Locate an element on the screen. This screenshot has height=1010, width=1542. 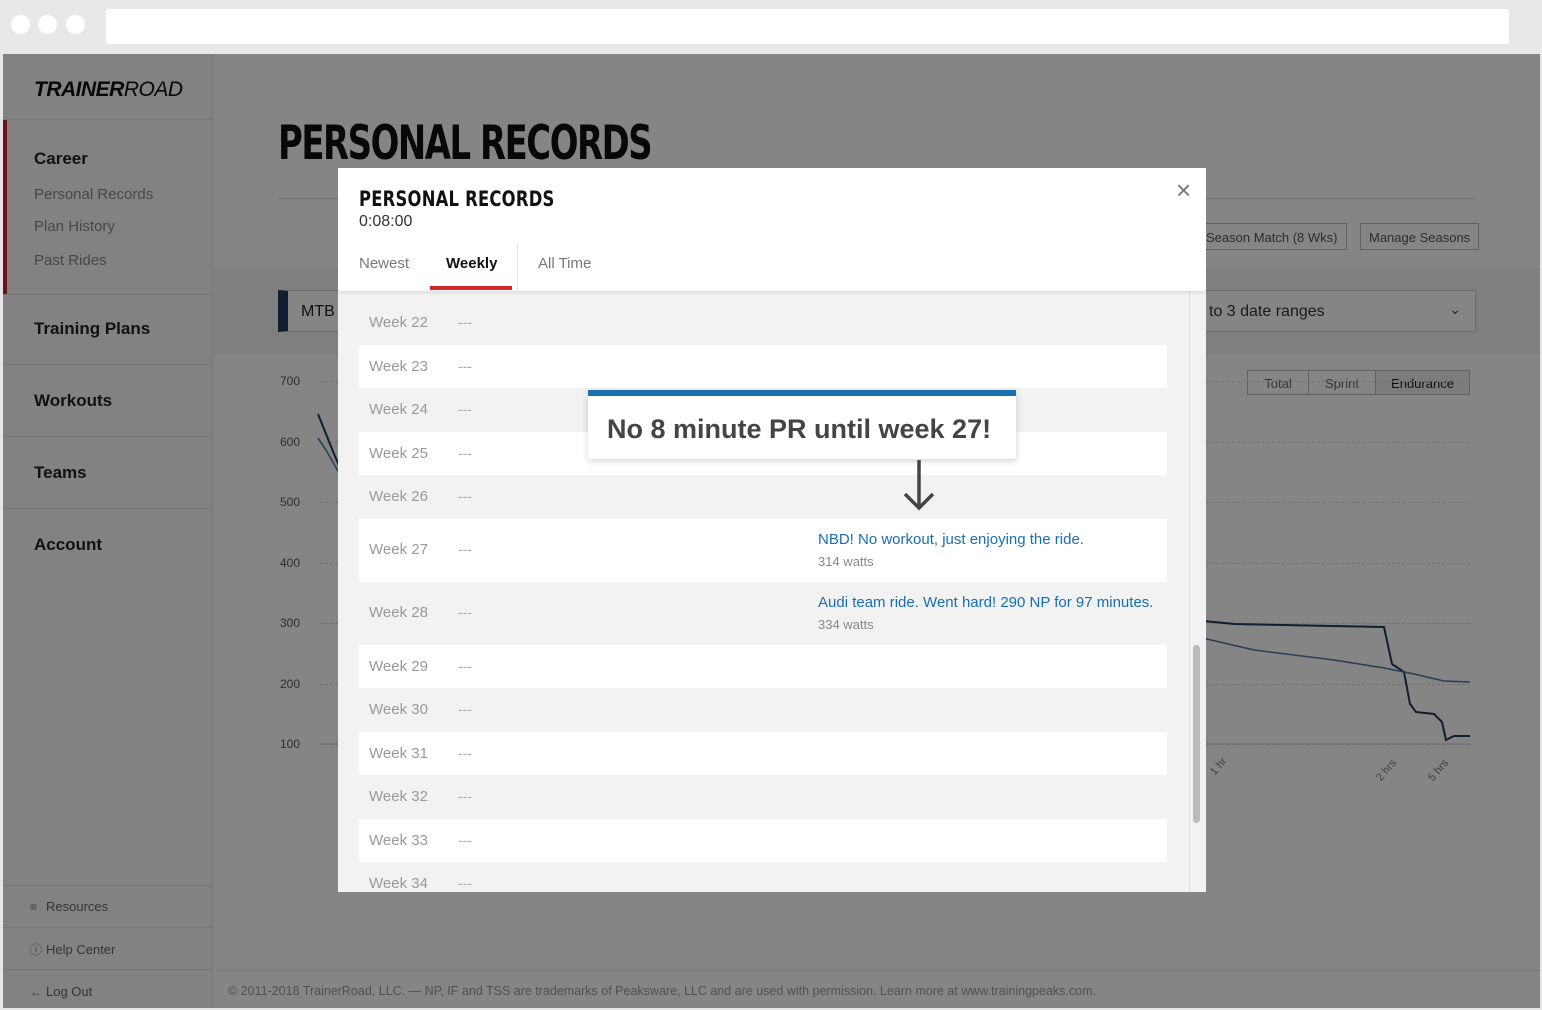
list-item: Week 33 --- is located at coordinates (763, 840).